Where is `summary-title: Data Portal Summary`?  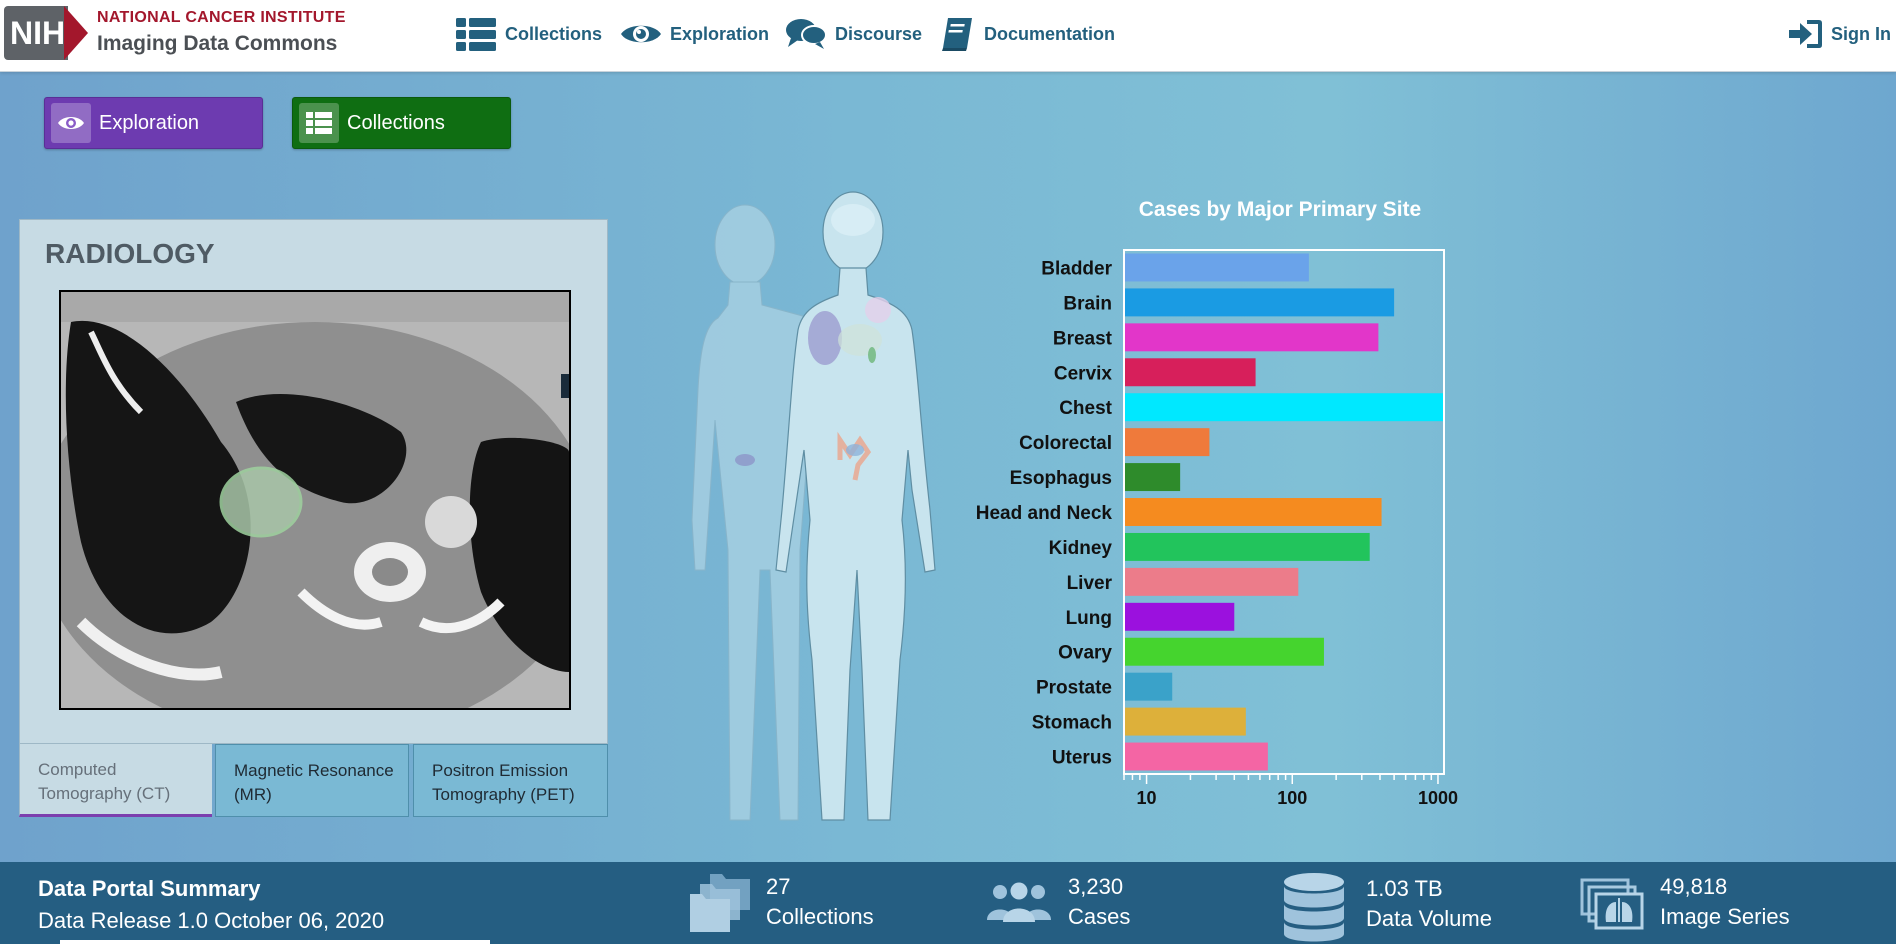
summary-title: Data Portal Summary is located at coordinates (149, 888).